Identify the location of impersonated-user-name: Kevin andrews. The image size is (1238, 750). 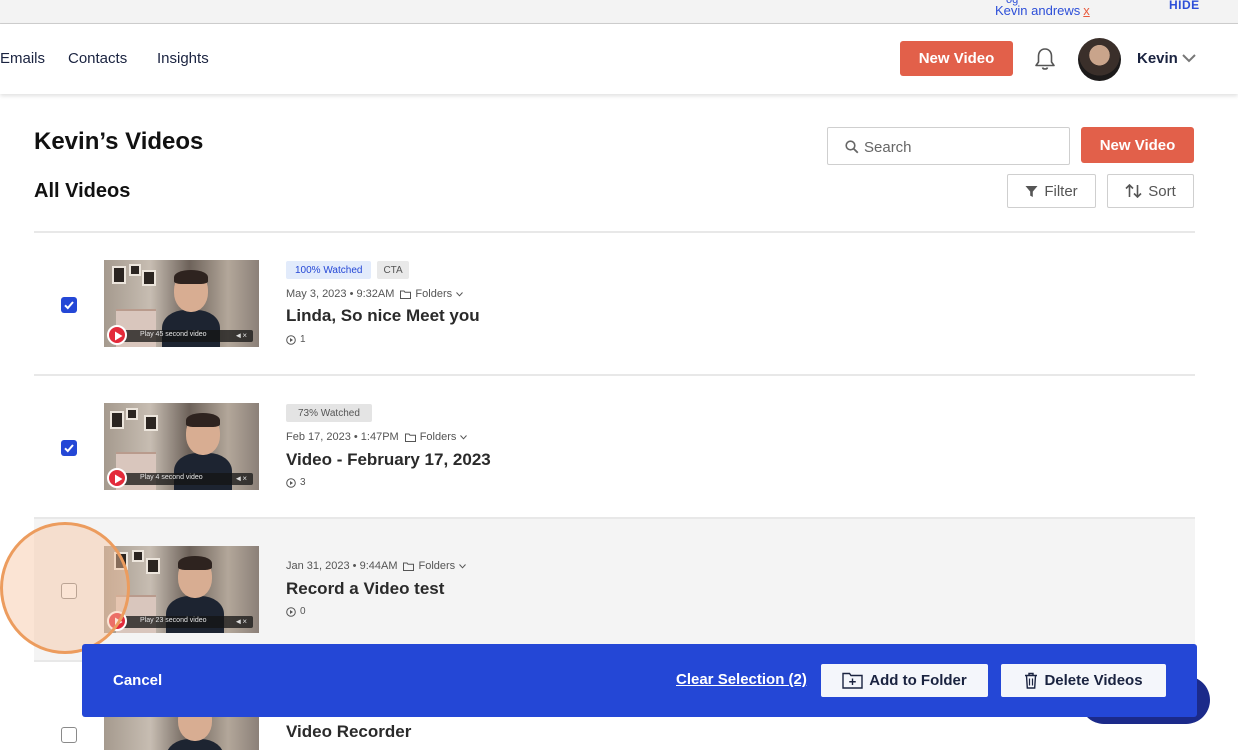
(1038, 10).